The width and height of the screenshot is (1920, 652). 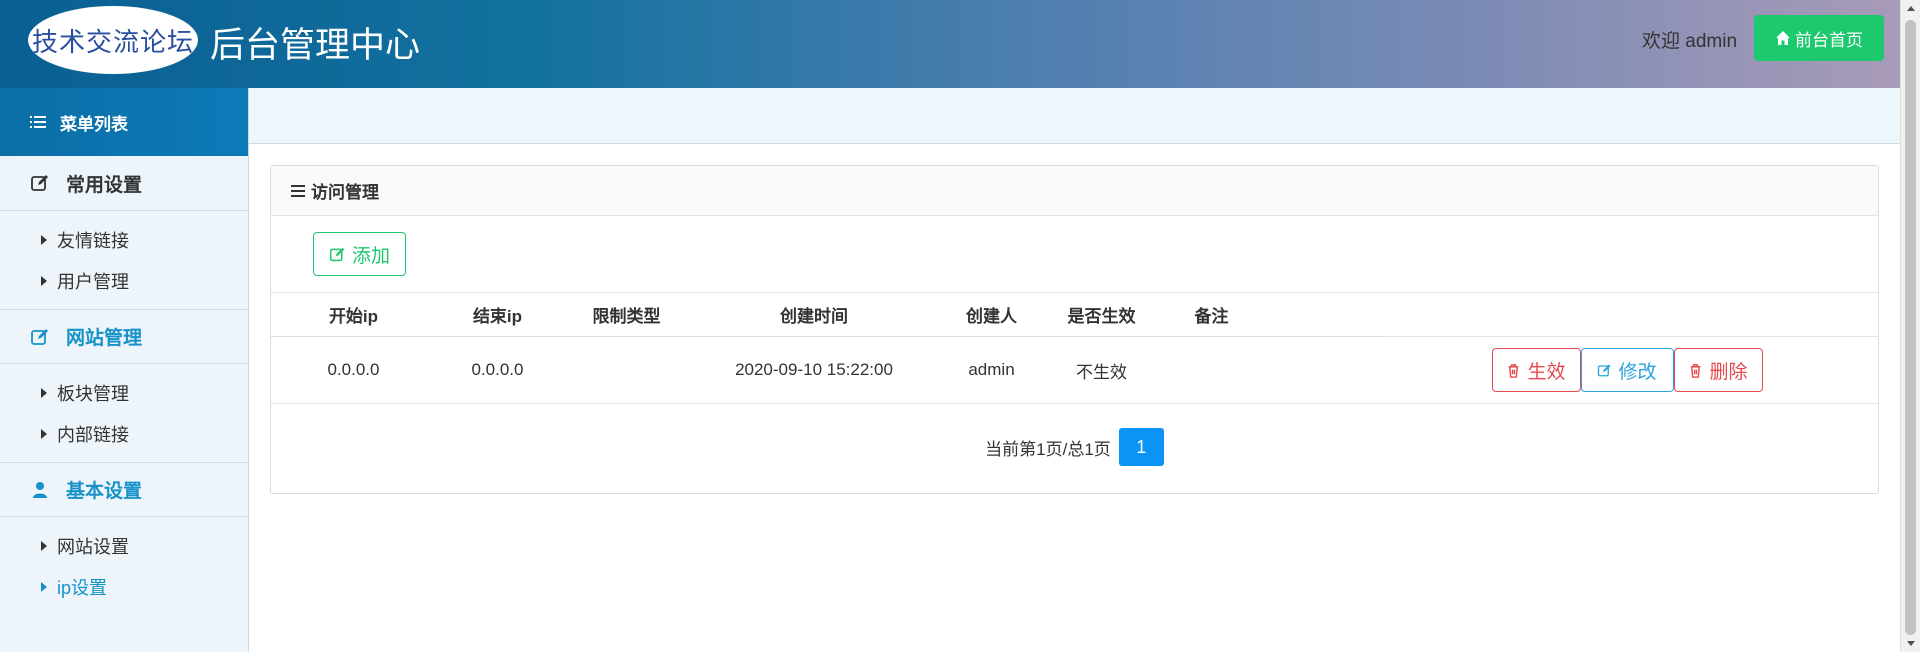 What do you see at coordinates (353, 369) in the screenshot?
I see `cell-start-ip: 0.0.0.0` at bounding box center [353, 369].